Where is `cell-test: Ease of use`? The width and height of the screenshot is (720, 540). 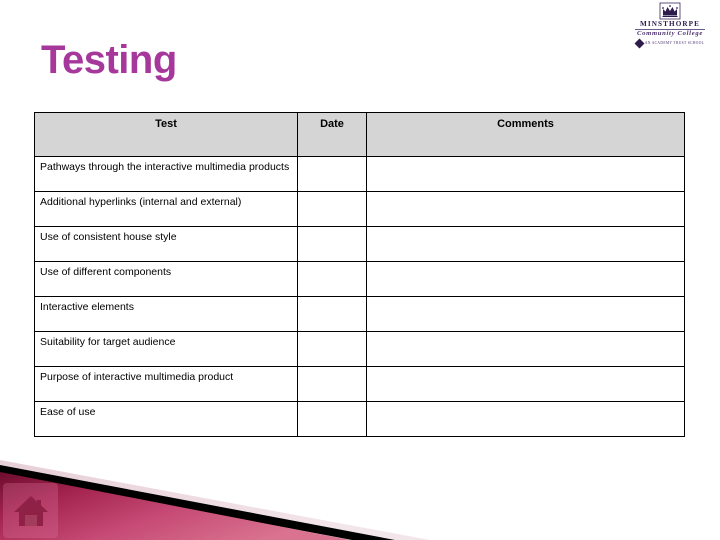 cell-test: Ease of use is located at coordinates (166, 419).